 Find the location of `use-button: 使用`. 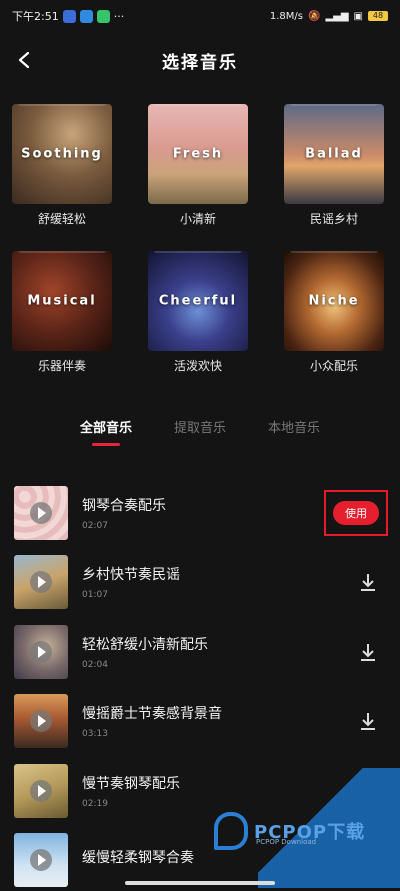

use-button: 使用 is located at coordinates (356, 512).